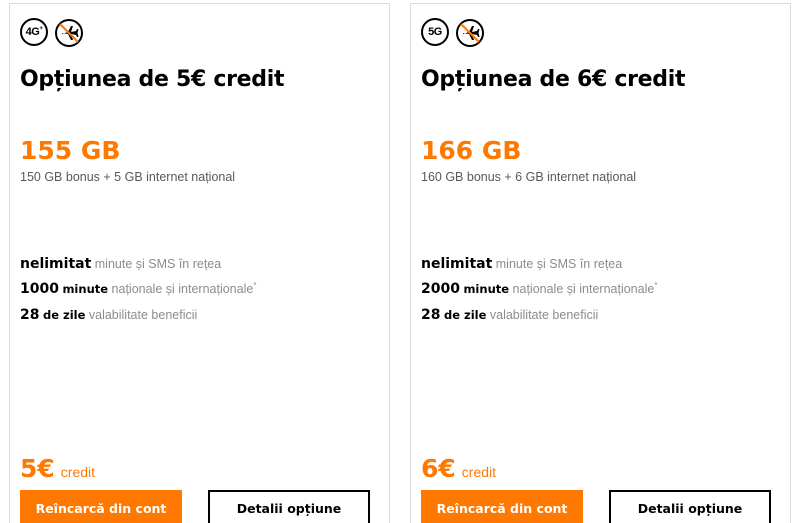 This screenshot has width=800, height=523. Describe the element at coordinates (438, 468) in the screenshot. I see `price-amount: 6€` at that location.